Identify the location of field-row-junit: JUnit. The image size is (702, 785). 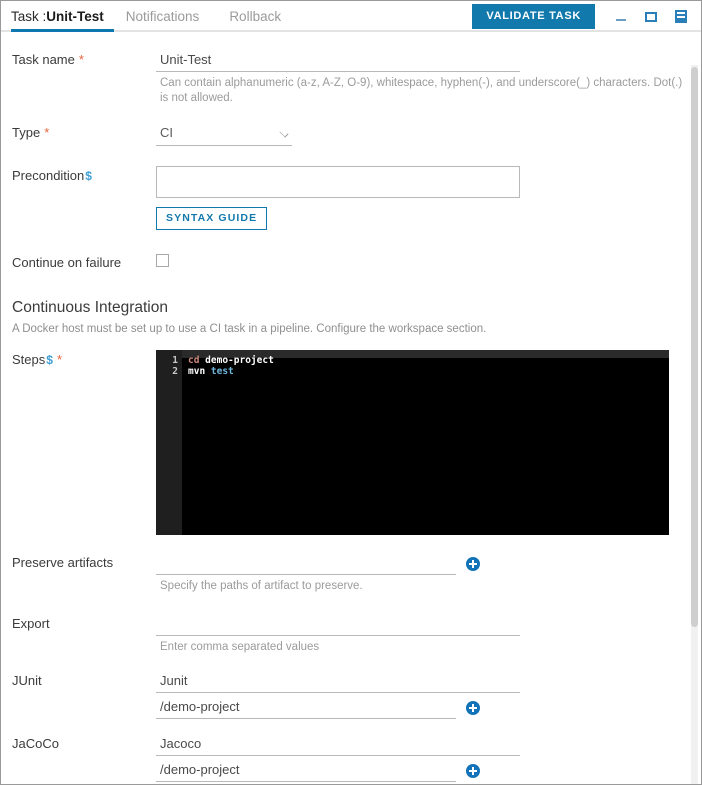
(346, 687).